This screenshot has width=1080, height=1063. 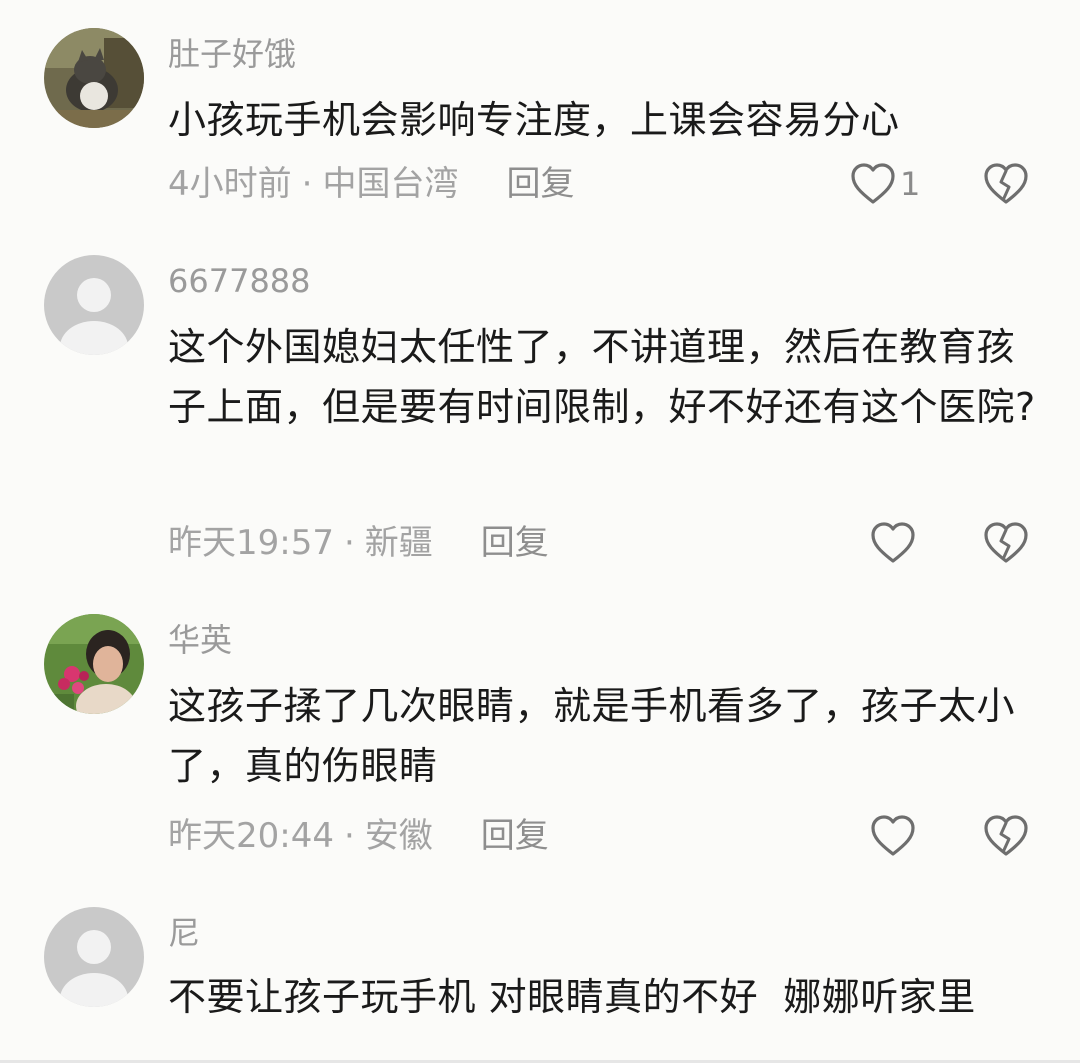 I want to click on woman-with-flowers-avatar-image, so click(x=94, y=664).